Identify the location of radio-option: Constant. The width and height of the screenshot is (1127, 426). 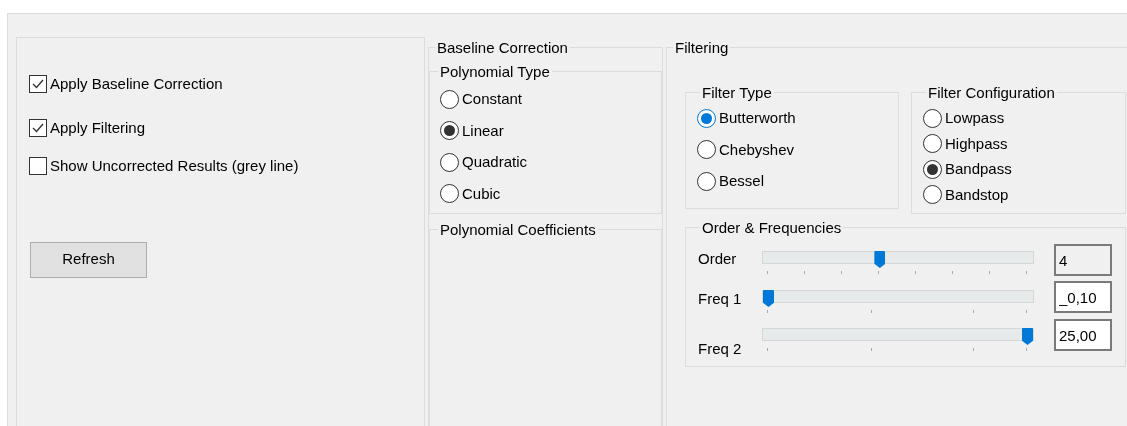
(550, 99).